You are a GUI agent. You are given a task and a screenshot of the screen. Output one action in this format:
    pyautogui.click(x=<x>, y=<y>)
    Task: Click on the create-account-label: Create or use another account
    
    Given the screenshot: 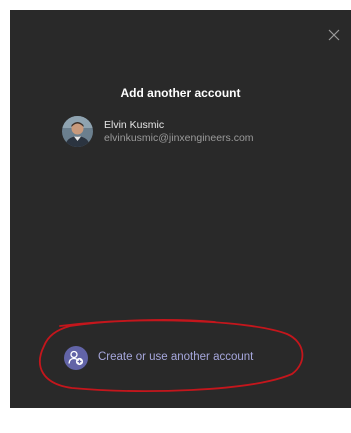 What is the action you would take?
    pyautogui.click(x=176, y=357)
    